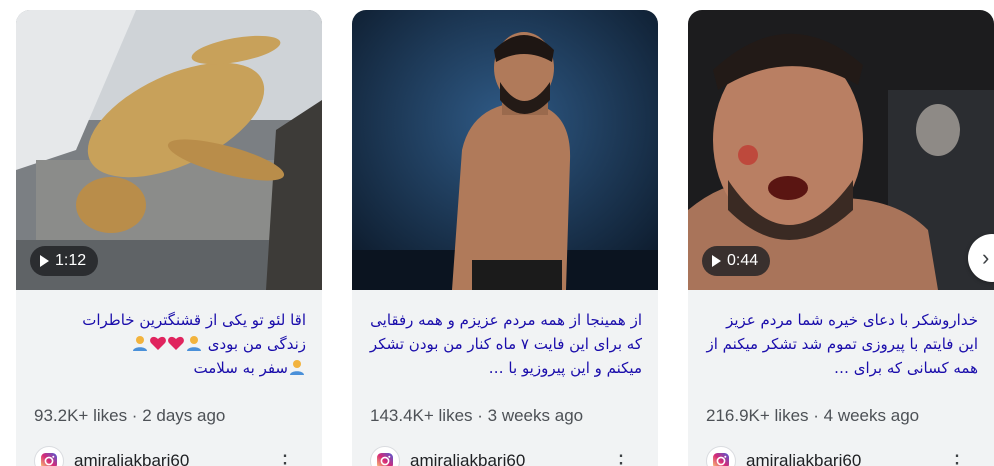 The image size is (994, 466). I want to click on title-text: زندگی من بودی, so click(256, 344).